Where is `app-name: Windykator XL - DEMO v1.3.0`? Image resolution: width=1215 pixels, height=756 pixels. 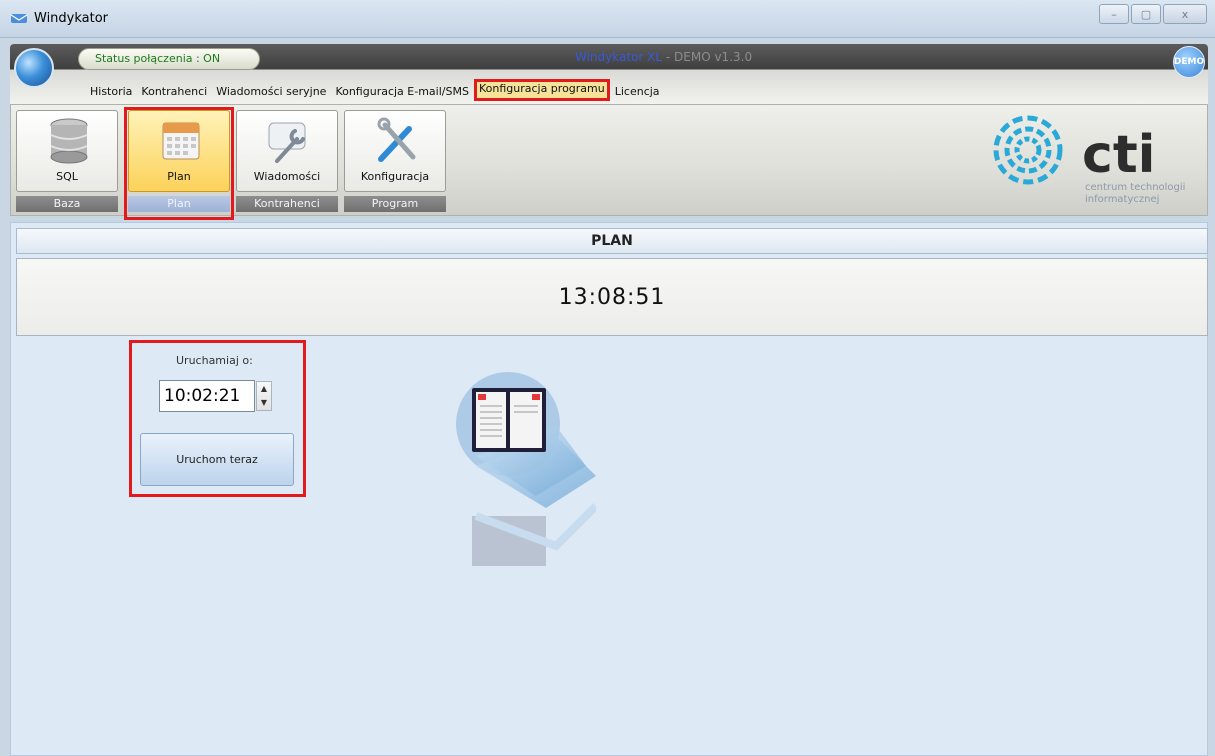 app-name: Windykator XL - DEMO v1.3.0 is located at coordinates (663, 57).